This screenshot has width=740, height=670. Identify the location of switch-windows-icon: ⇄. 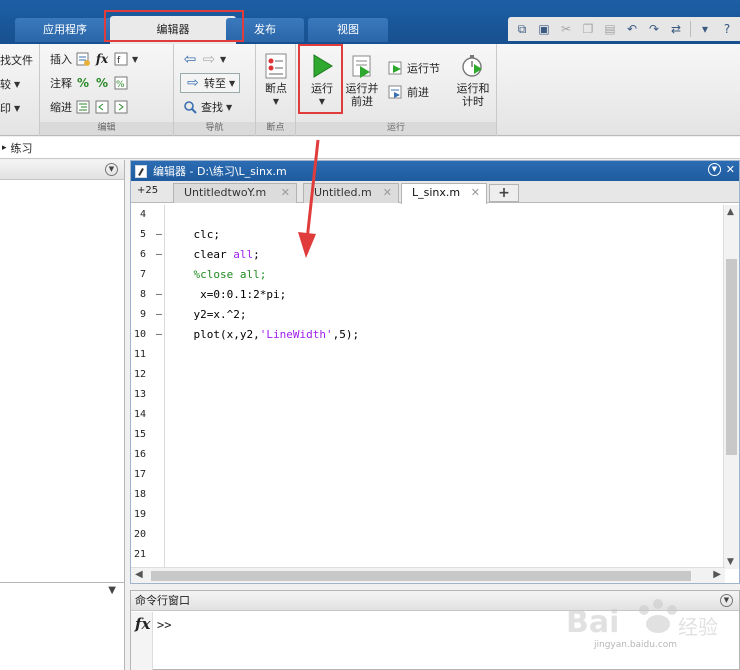
(676, 29).